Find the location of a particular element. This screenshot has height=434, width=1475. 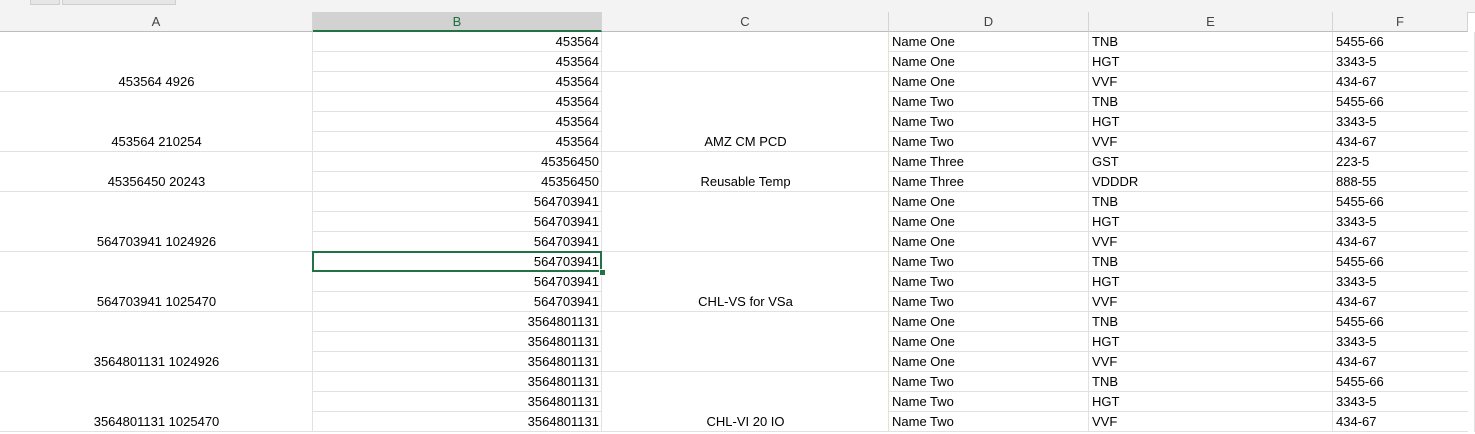

merged-cell-c: AMZ CM PCD is located at coordinates (745, 142).